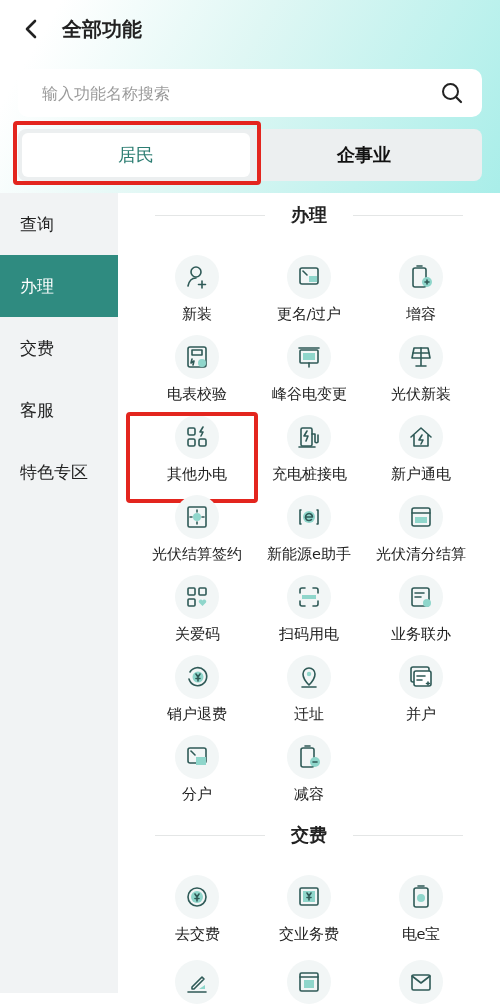 The height and width of the screenshot is (1005, 500). What do you see at coordinates (197, 982) in the screenshot?
I see `pen-icon` at bounding box center [197, 982].